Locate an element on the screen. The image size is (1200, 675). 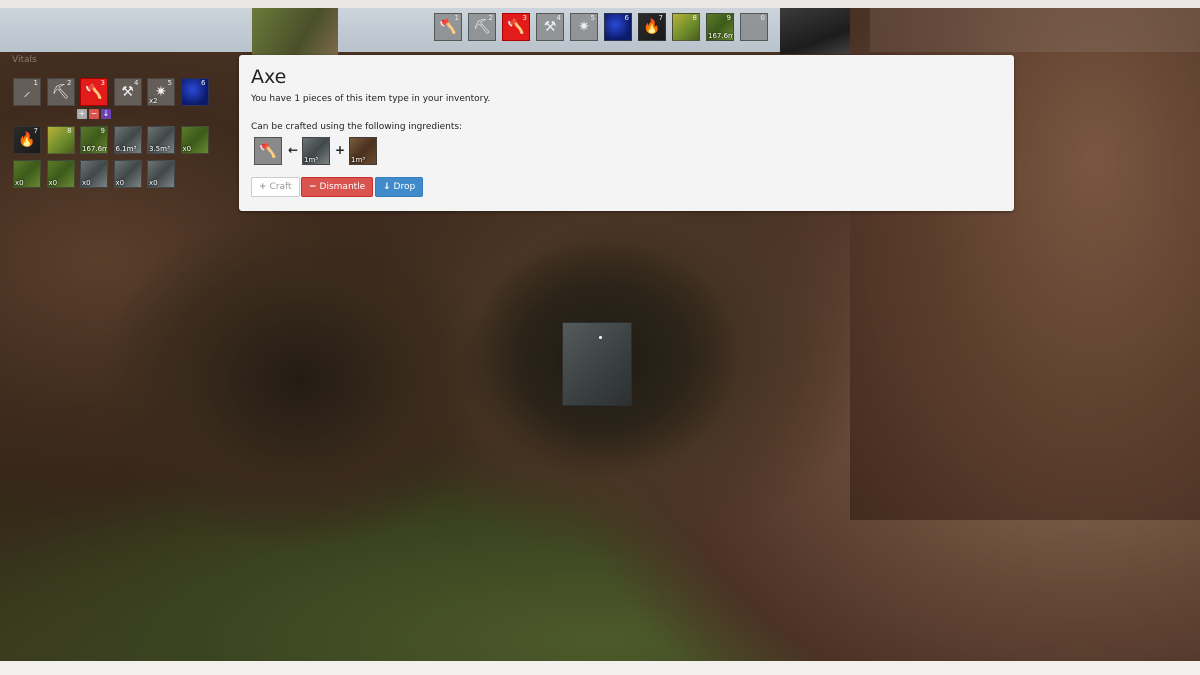
drop-button: ↓ Drop is located at coordinates (399, 187).